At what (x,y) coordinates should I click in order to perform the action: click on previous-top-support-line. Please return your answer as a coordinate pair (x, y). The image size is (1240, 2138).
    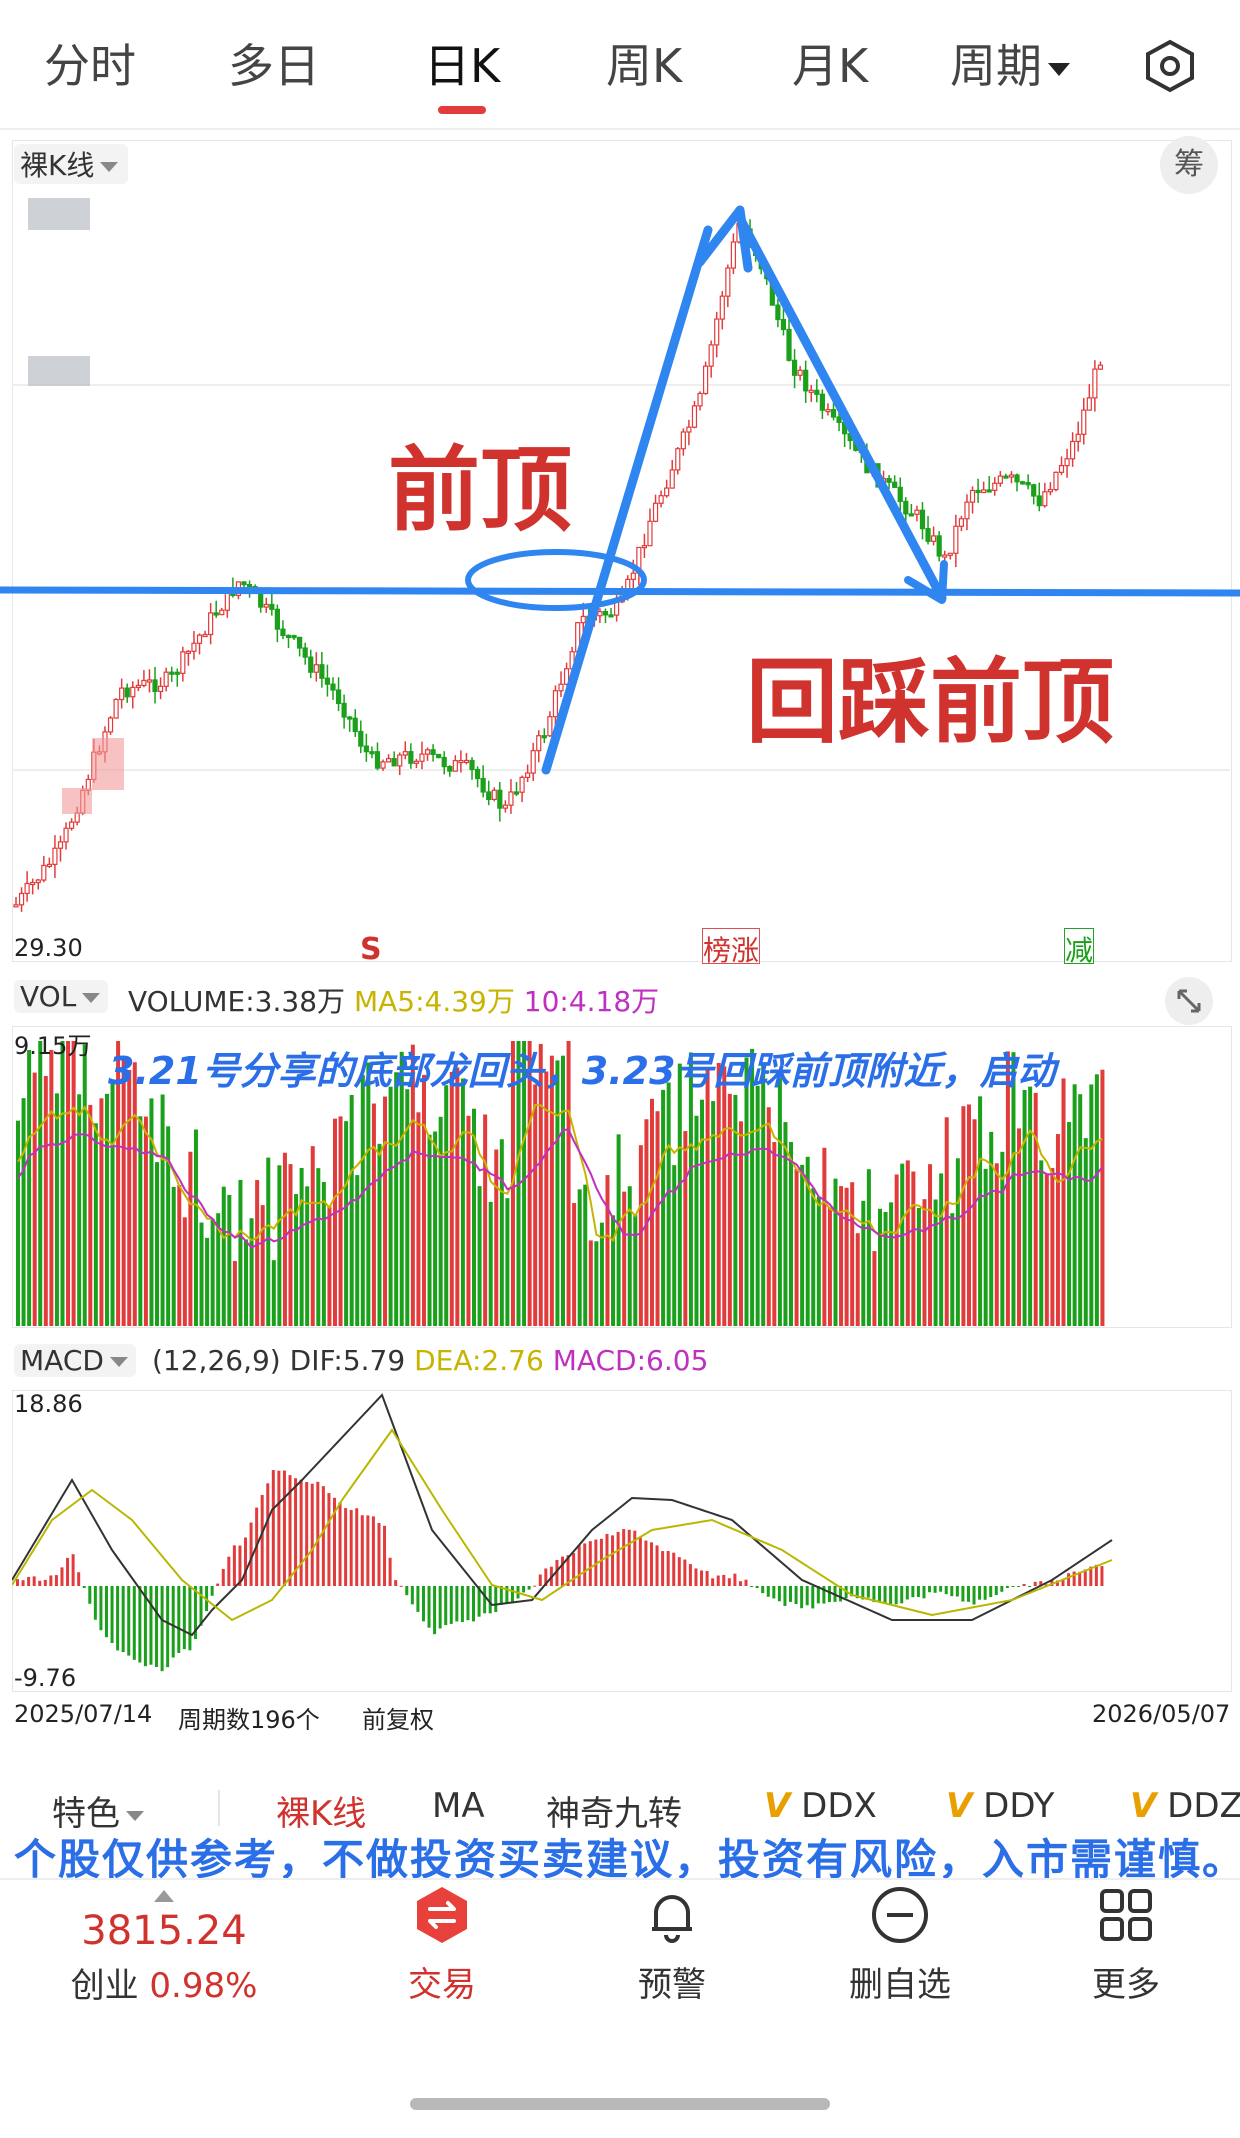
    Looking at the image, I should click on (620, 591).